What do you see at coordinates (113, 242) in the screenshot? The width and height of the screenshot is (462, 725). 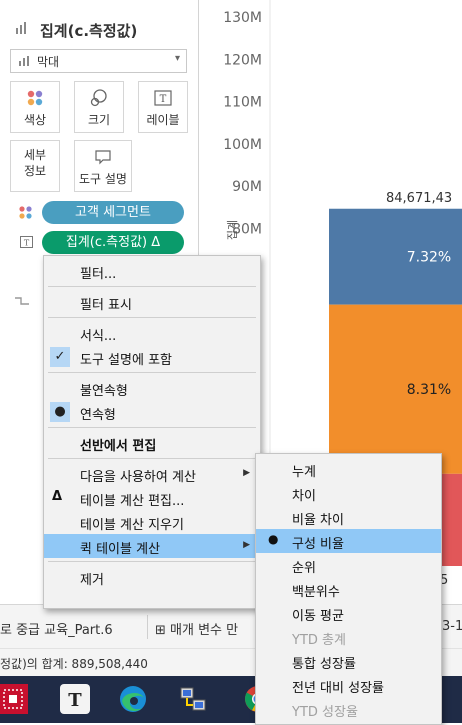 I see `measure-label-pill: 집계(c.측정값) Δ` at bounding box center [113, 242].